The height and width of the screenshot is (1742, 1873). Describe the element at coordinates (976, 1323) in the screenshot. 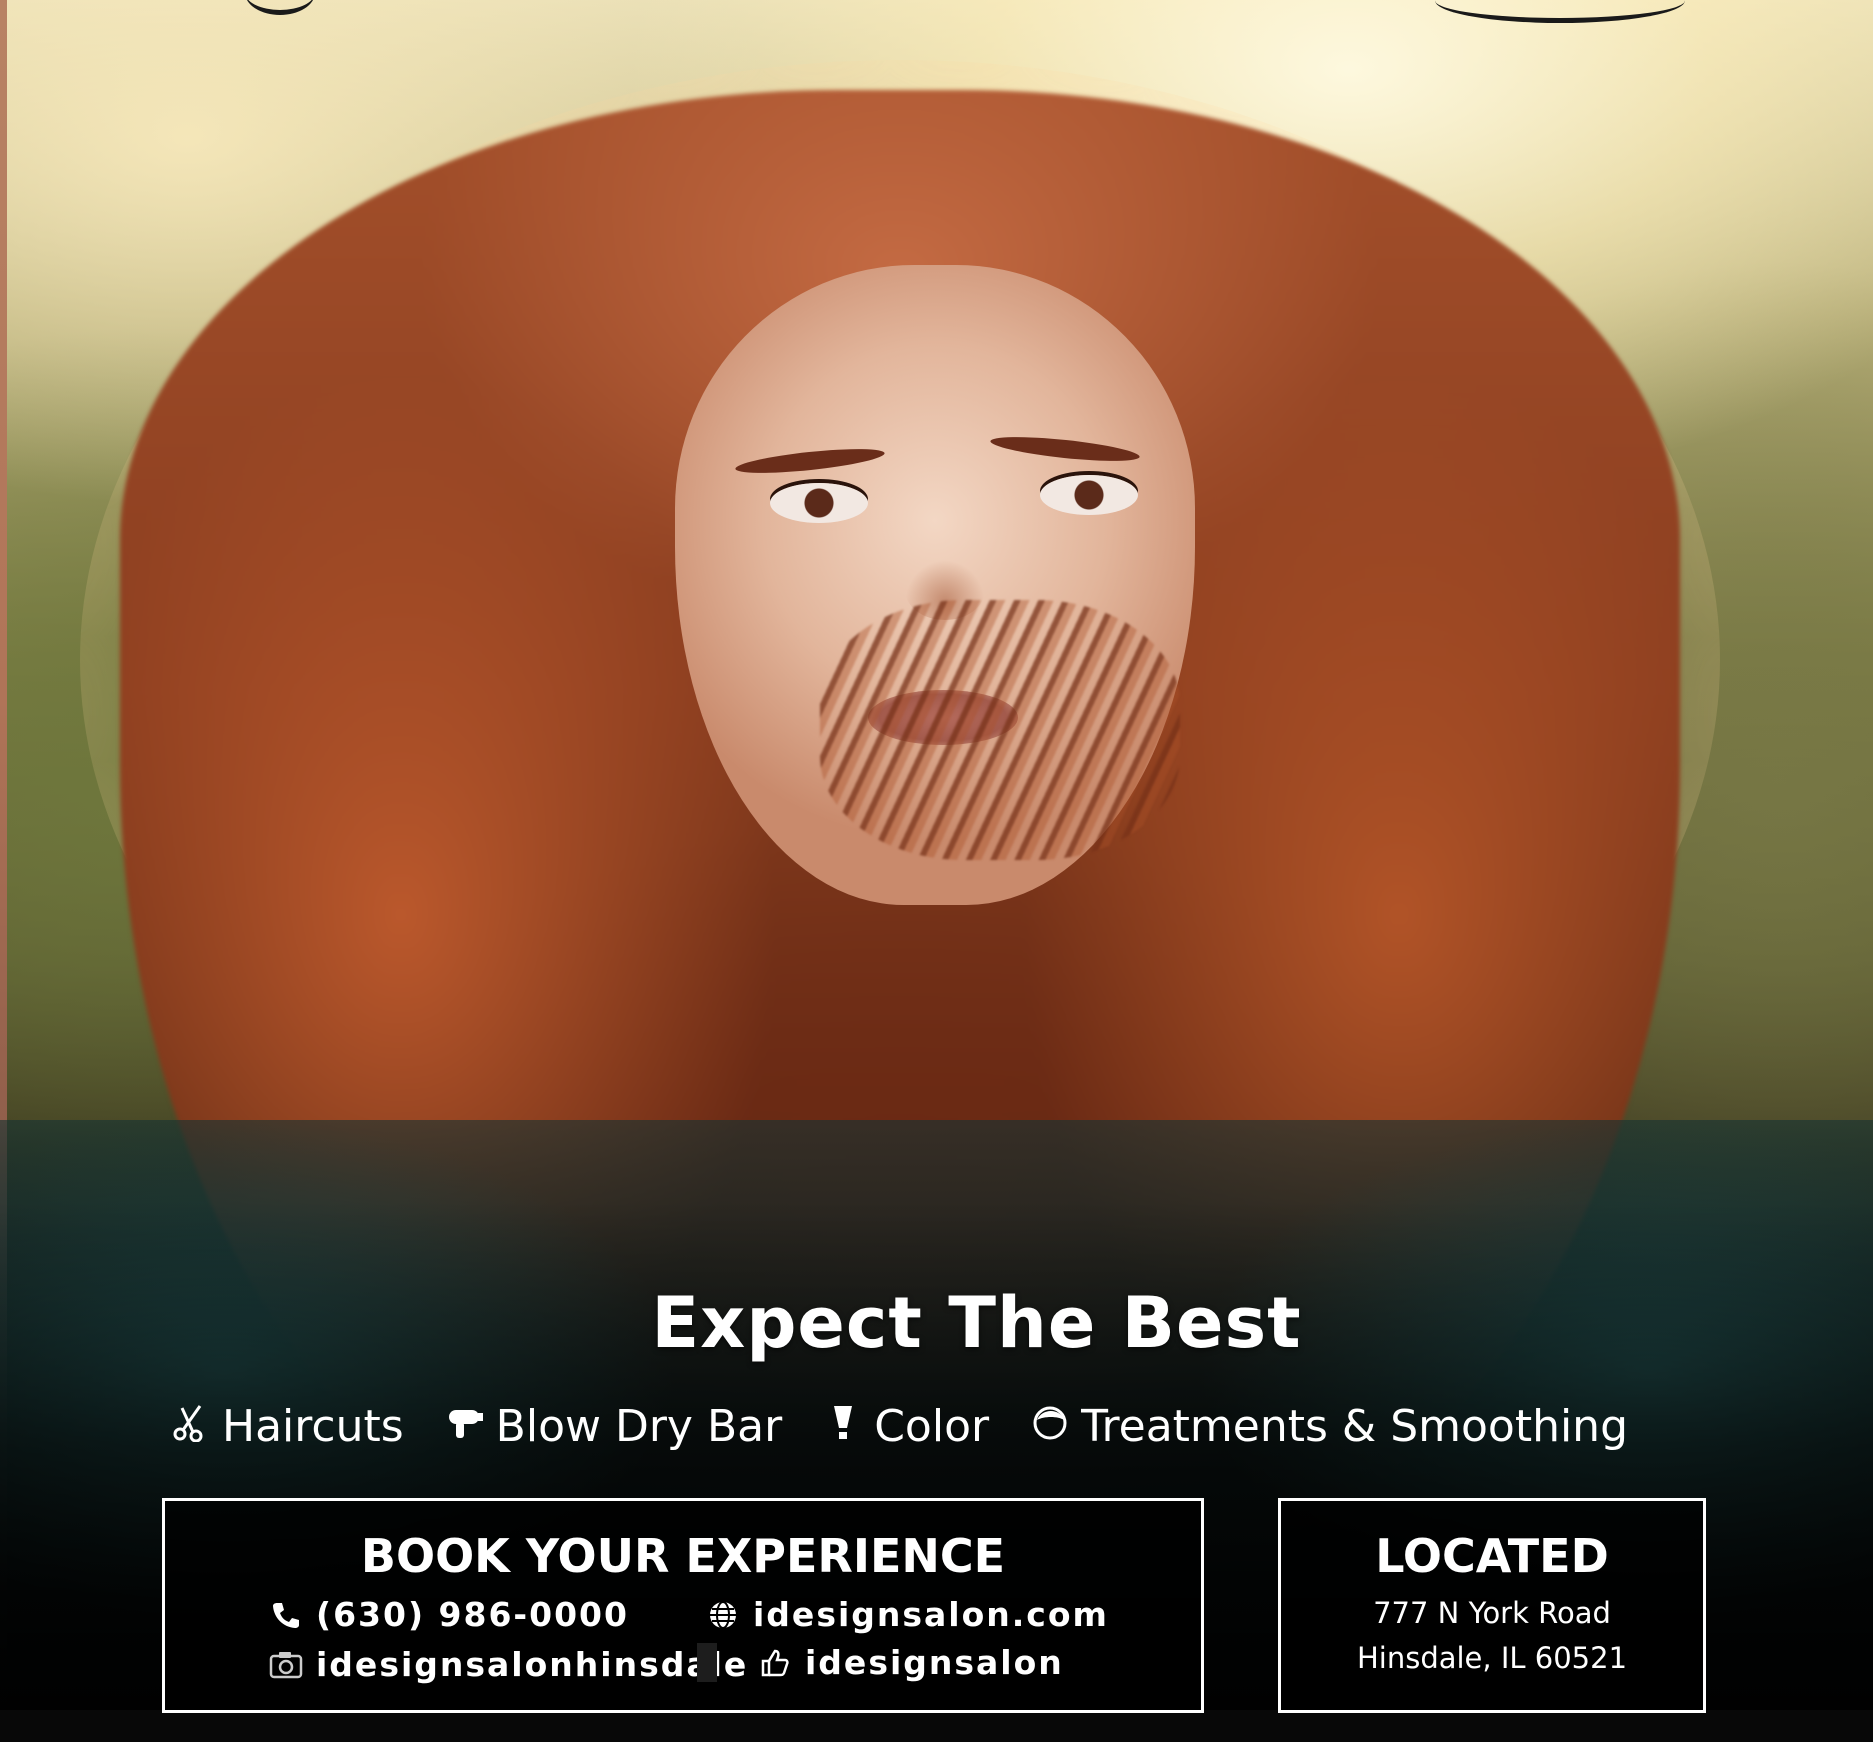

I see `headline: Expect The Best` at that location.